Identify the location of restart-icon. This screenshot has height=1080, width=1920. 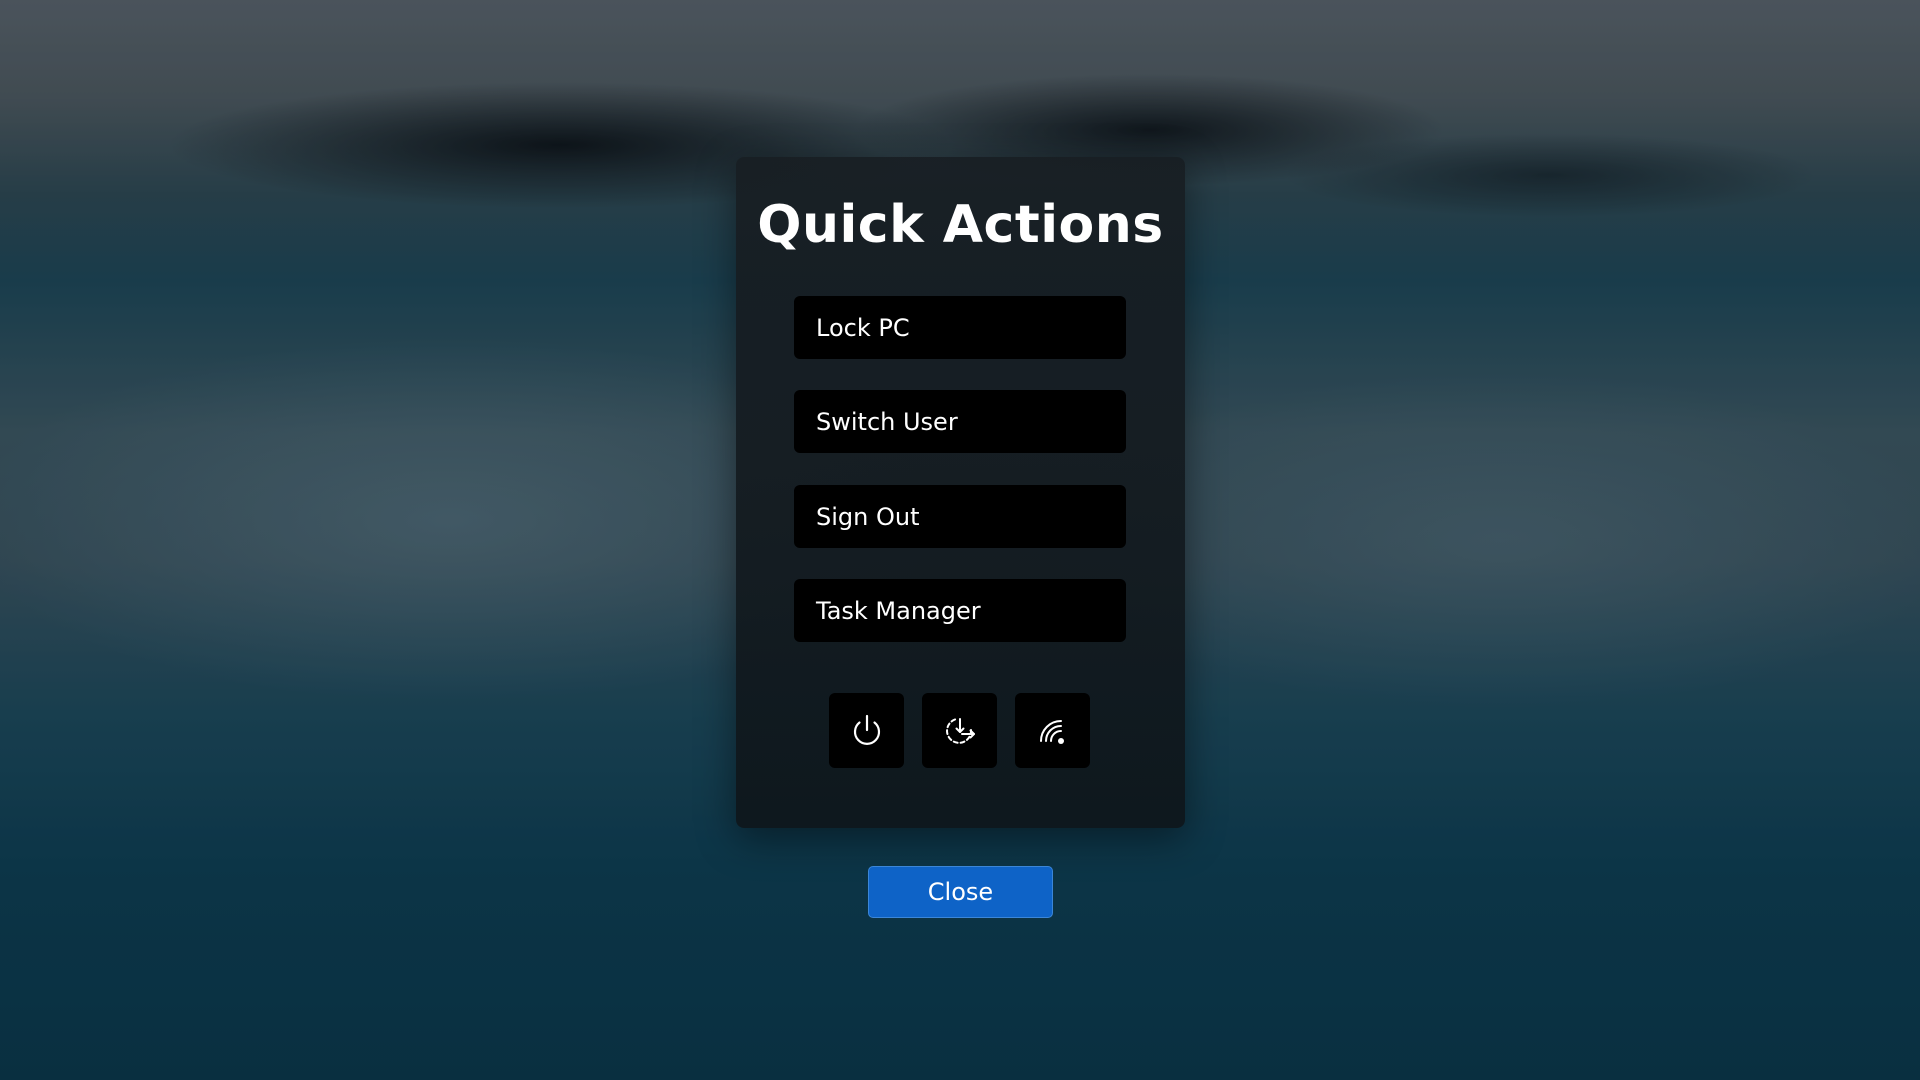
(960, 730).